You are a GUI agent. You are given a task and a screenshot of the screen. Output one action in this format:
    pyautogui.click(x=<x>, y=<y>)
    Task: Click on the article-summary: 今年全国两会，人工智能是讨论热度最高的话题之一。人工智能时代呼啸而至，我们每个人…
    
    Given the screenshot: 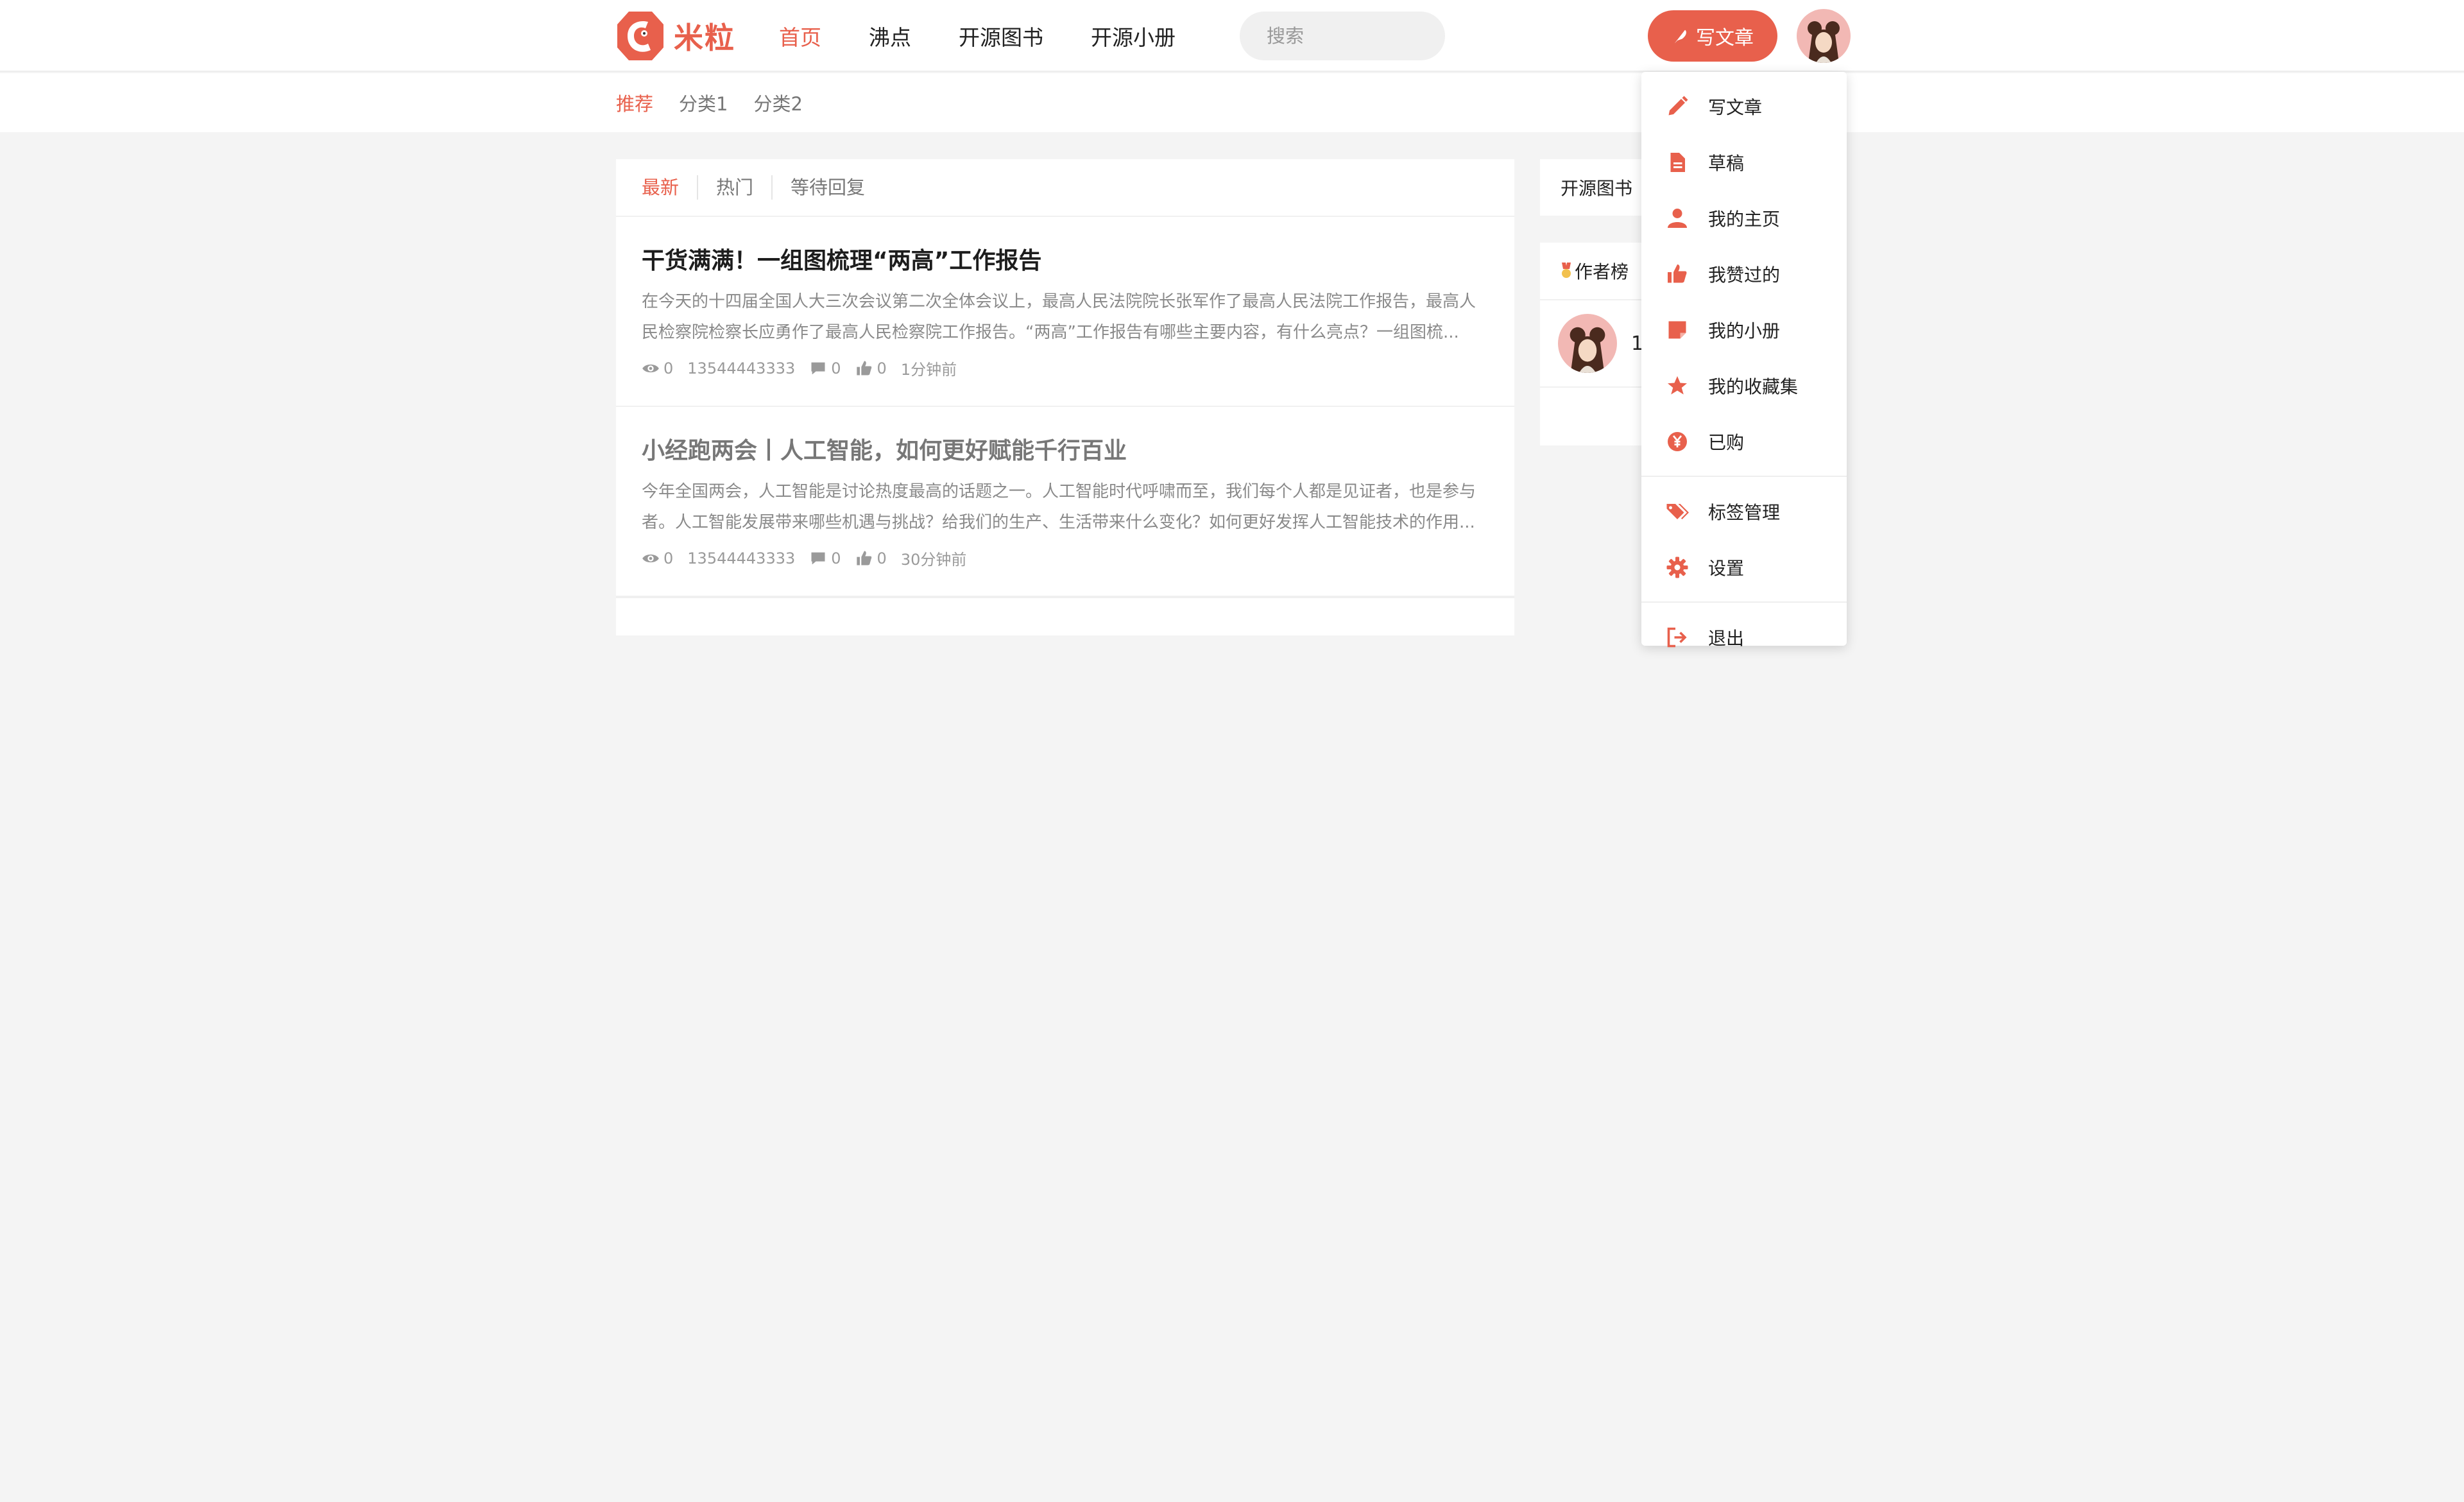 What is the action you would take?
    pyautogui.click(x=1059, y=507)
    